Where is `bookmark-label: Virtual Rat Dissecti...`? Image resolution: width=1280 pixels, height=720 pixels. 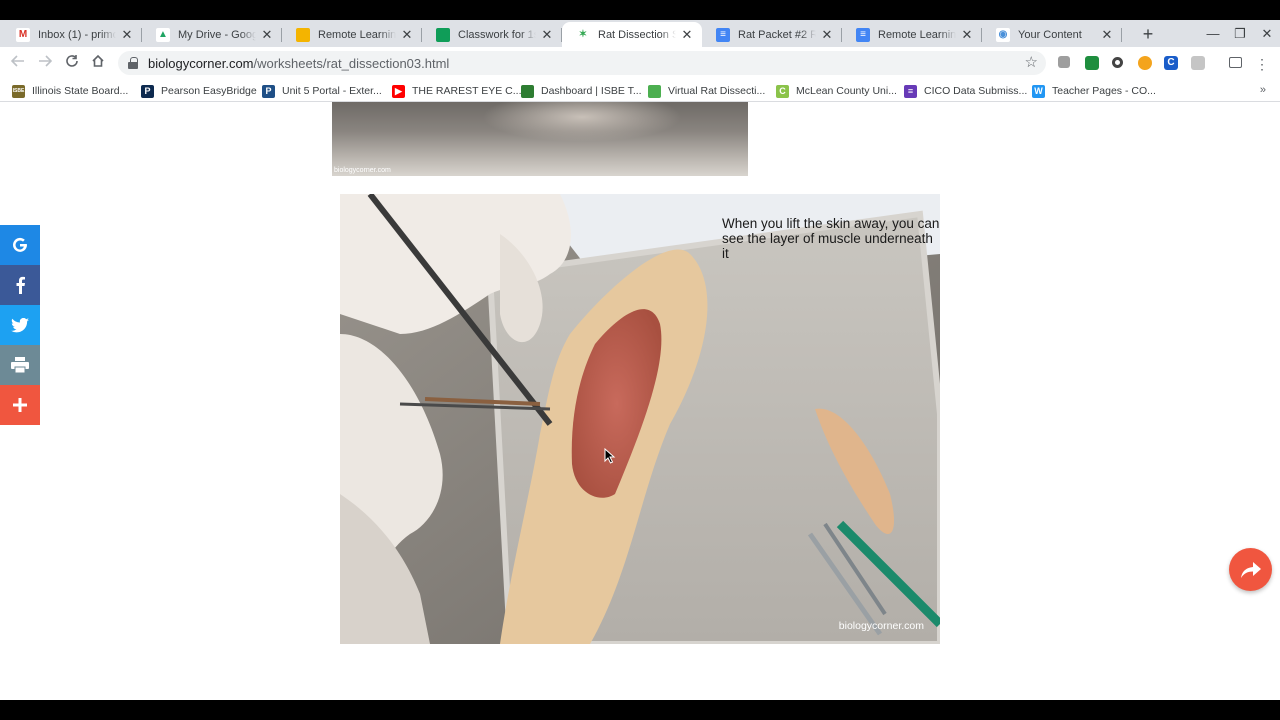 bookmark-label: Virtual Rat Dissecti... is located at coordinates (717, 91).